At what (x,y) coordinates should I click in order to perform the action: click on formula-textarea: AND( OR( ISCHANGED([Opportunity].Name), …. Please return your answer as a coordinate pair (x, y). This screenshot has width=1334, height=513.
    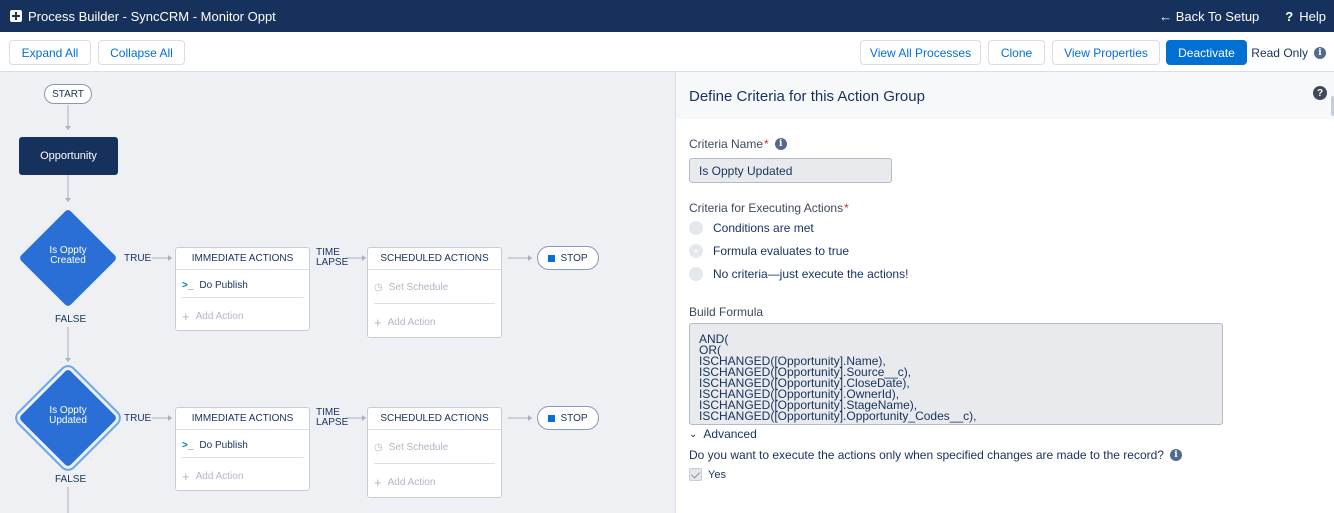
    Looking at the image, I should click on (956, 374).